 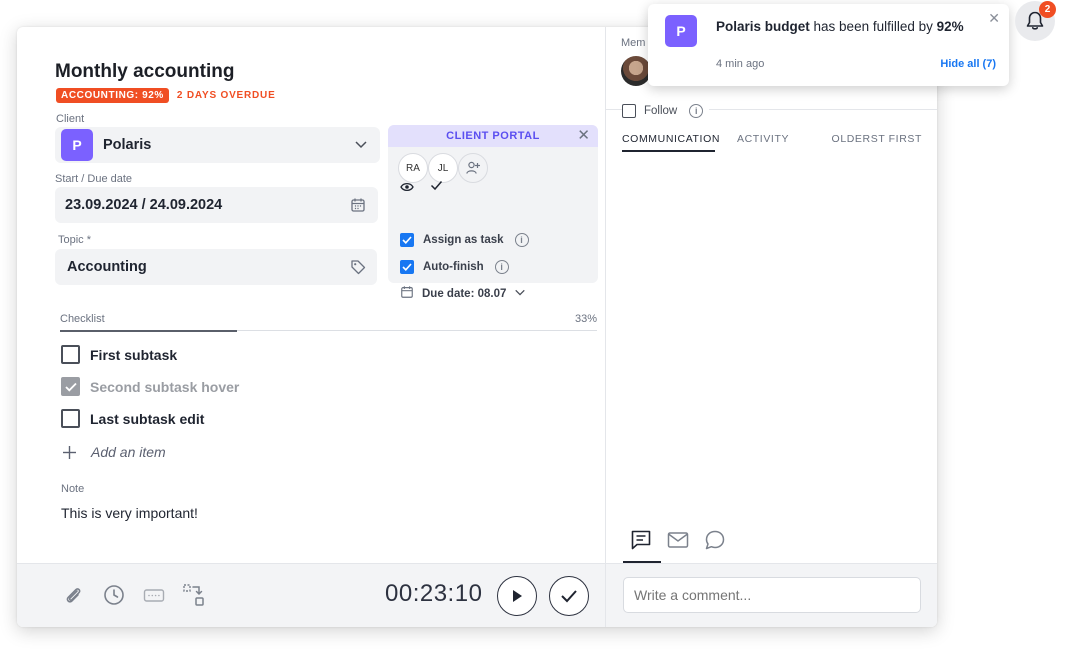 I want to click on add-item-button: Add an item, so click(x=114, y=452).